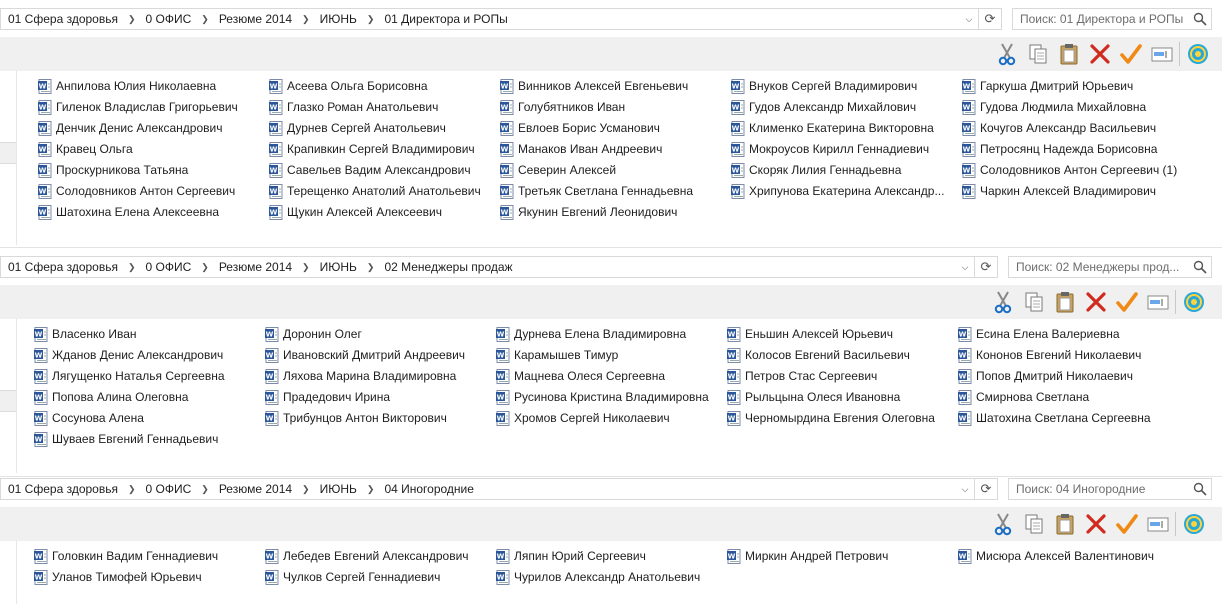 This screenshot has height=604, width=1222. What do you see at coordinates (1059, 149) in the screenshot?
I see `file-item: W Петросянц Надежда Борисовна` at bounding box center [1059, 149].